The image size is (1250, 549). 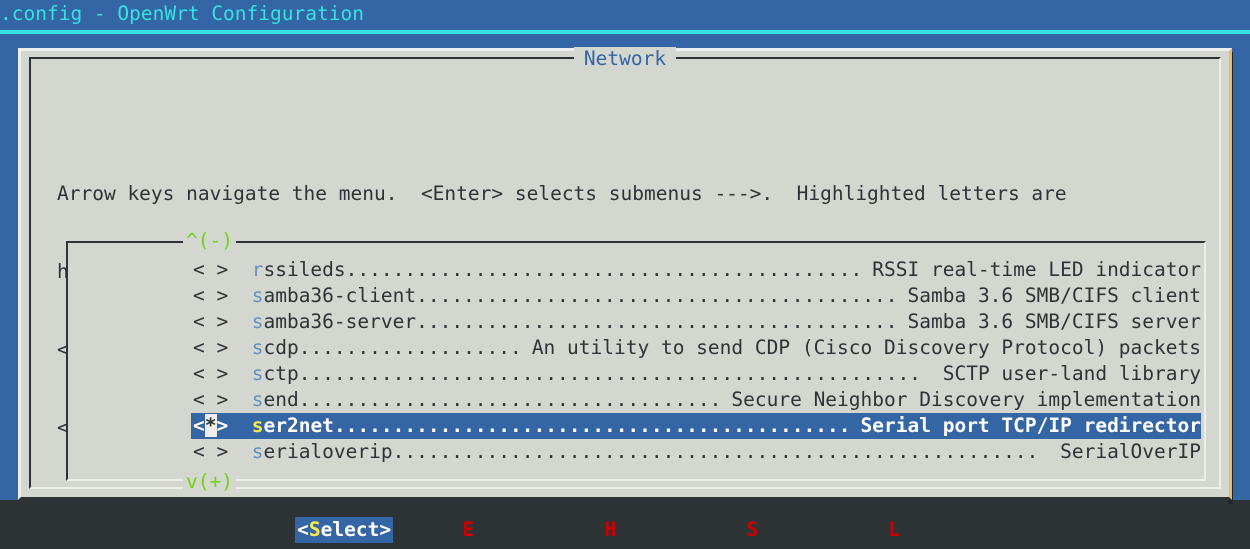 I want to click on scroll-down-indicator: v(+), so click(x=209, y=481).